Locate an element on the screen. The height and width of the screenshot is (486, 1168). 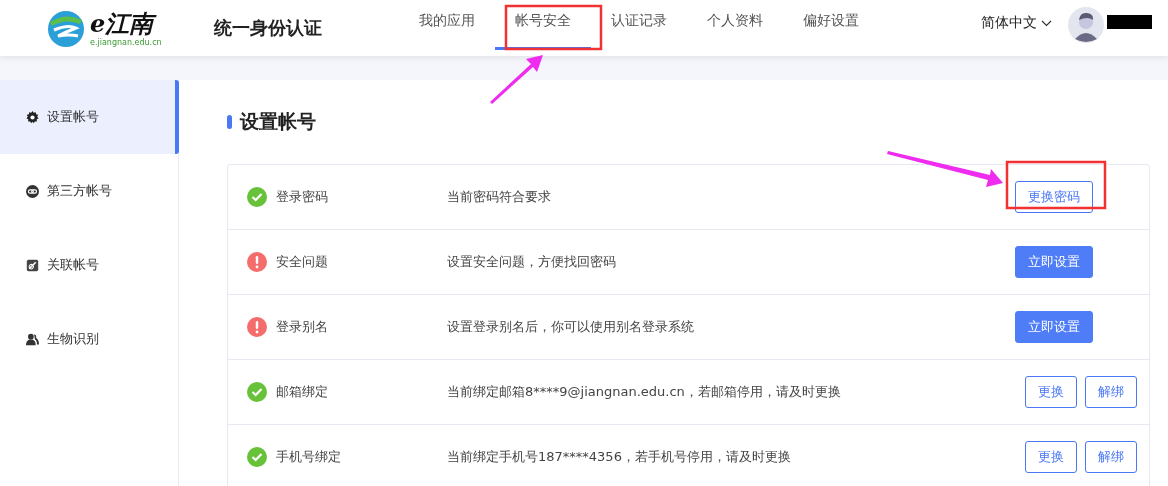
nav-tab: 认证记录 is located at coordinates (639, 25).